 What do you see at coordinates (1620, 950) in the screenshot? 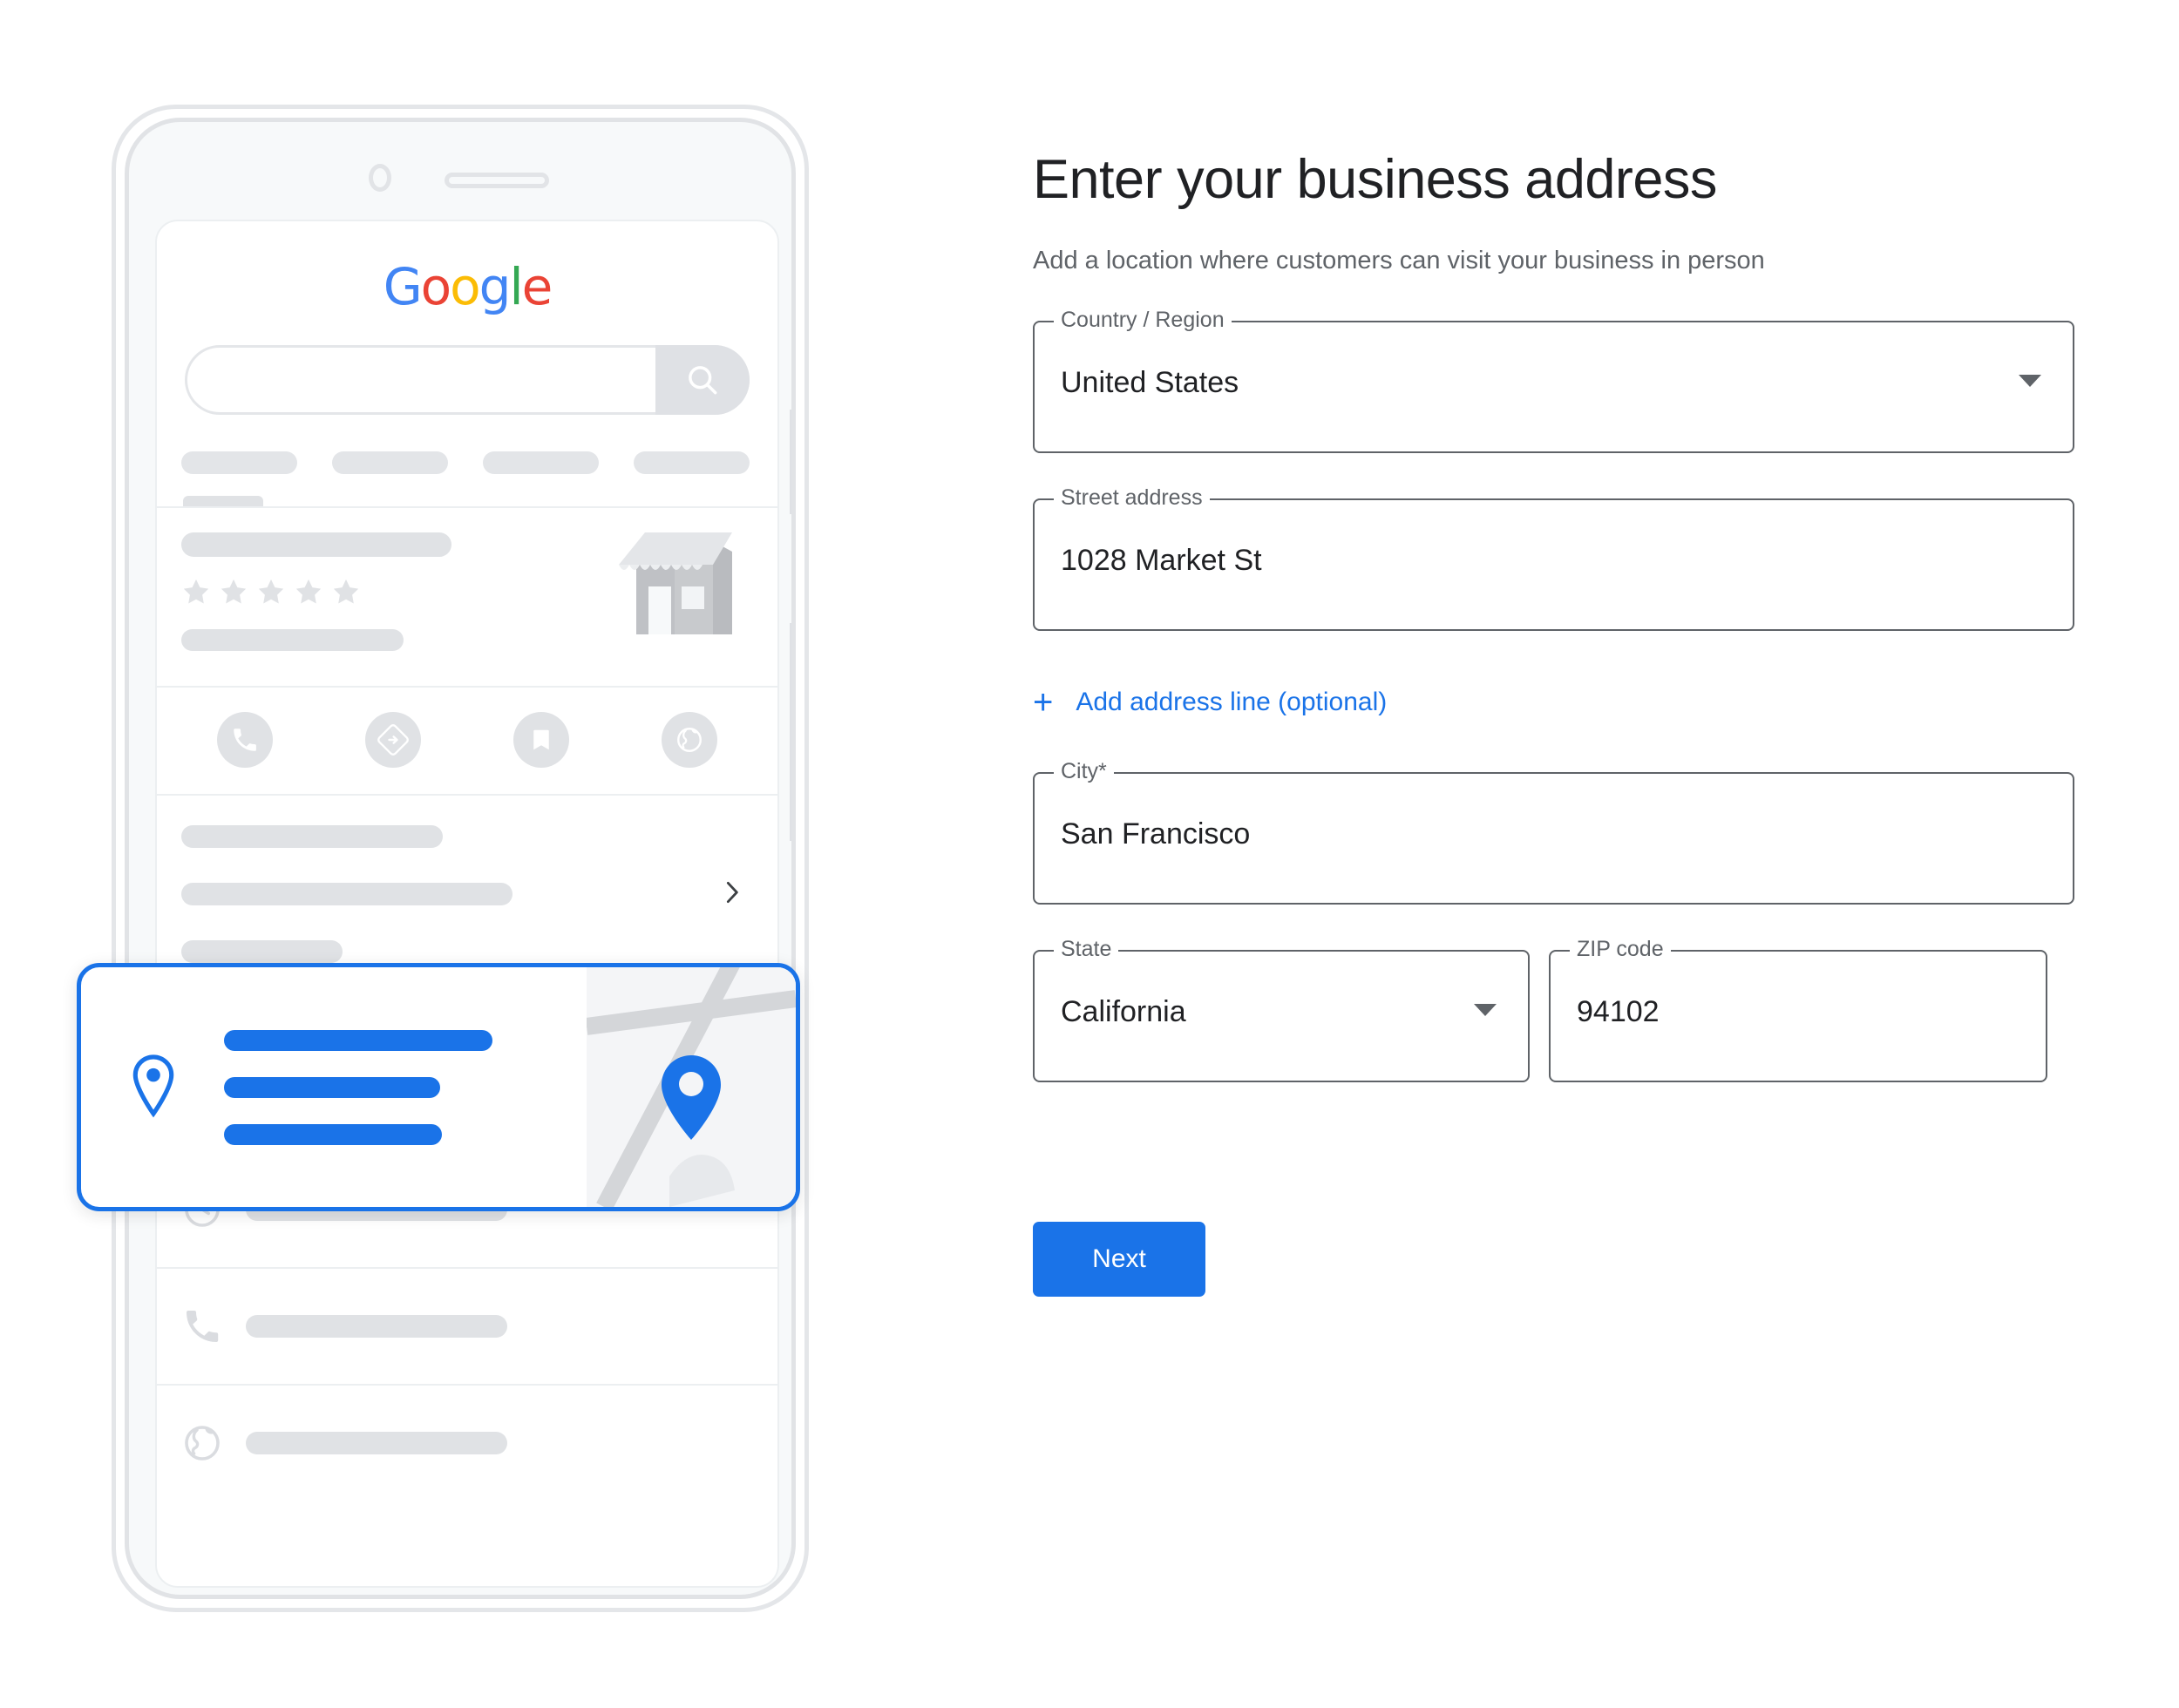
I see `zip-code-label: ZIP code` at bounding box center [1620, 950].